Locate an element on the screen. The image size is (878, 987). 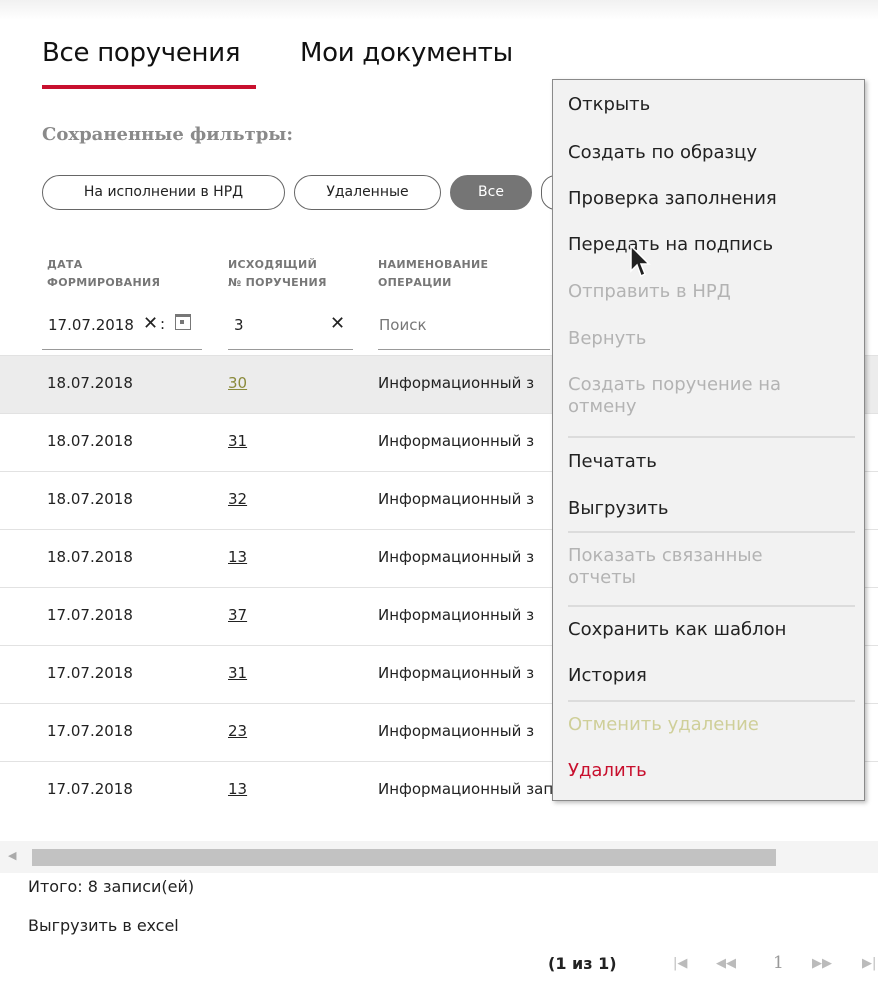
menu-item-print: Печатать is located at coordinates (612, 462).